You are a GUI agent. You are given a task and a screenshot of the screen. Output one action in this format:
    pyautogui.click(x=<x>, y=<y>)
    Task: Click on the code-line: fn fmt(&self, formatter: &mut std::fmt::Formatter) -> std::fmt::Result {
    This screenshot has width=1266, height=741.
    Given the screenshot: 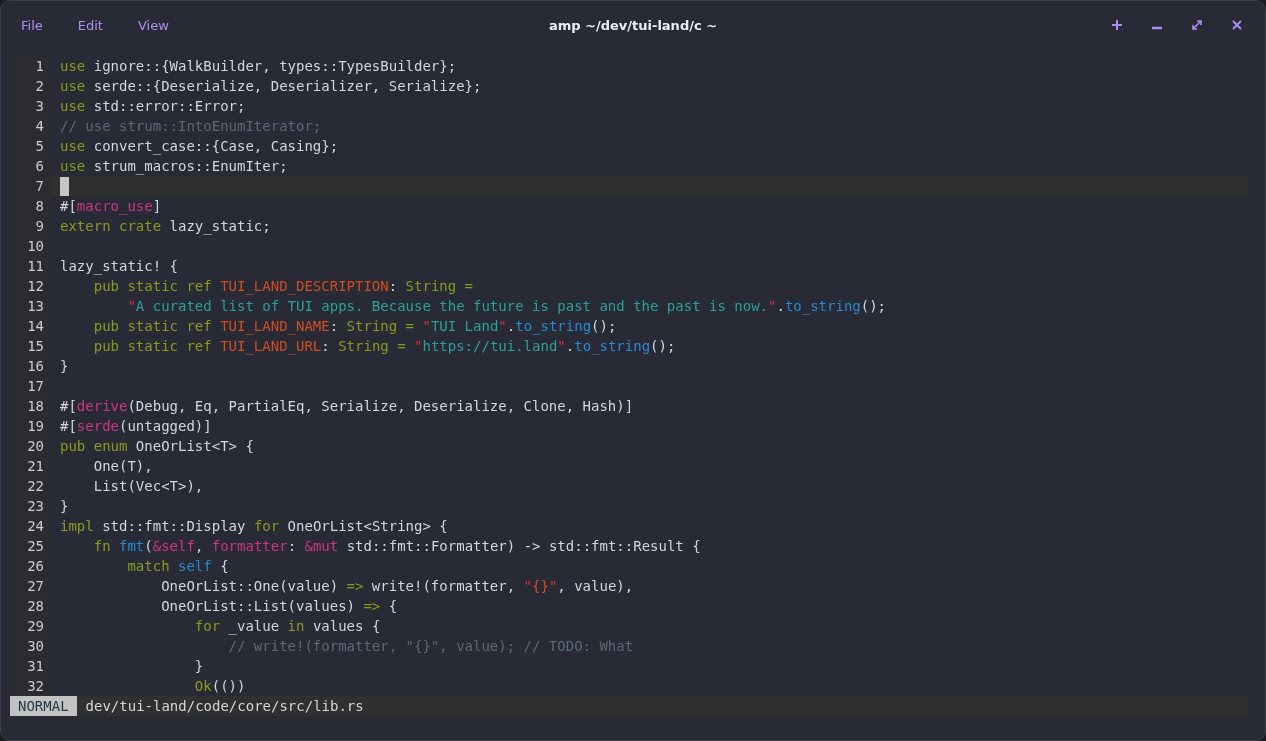 What is the action you would take?
    pyautogui.click(x=396, y=546)
    